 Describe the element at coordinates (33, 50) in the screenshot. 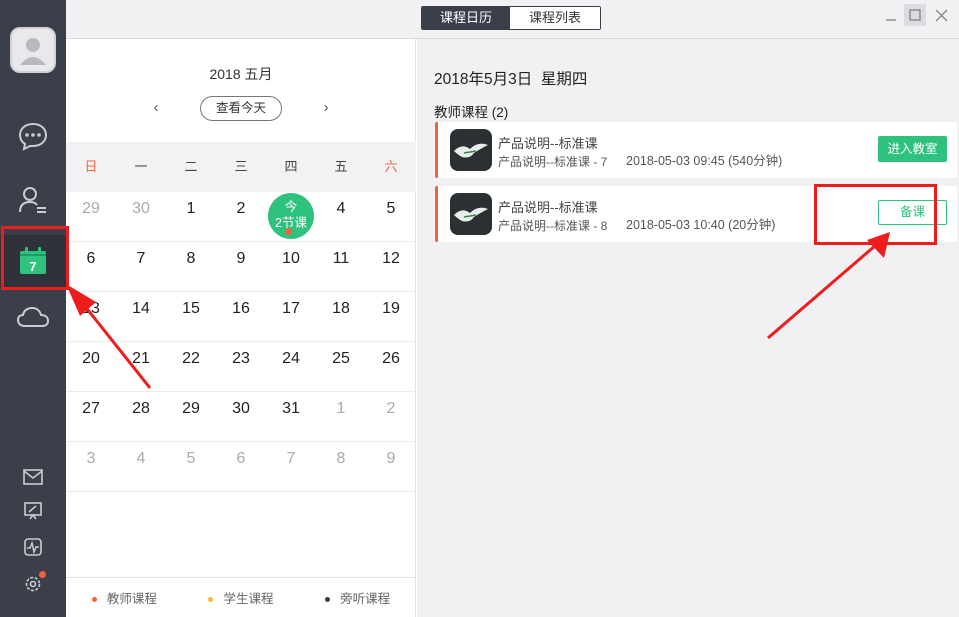

I see `avatar` at that location.